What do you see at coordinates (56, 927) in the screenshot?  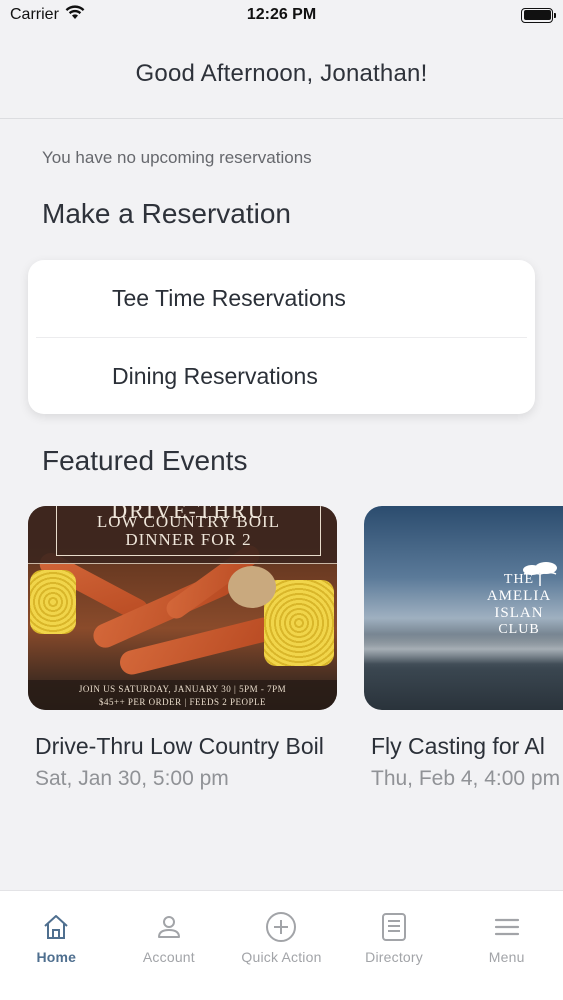 I see `home-icon` at bounding box center [56, 927].